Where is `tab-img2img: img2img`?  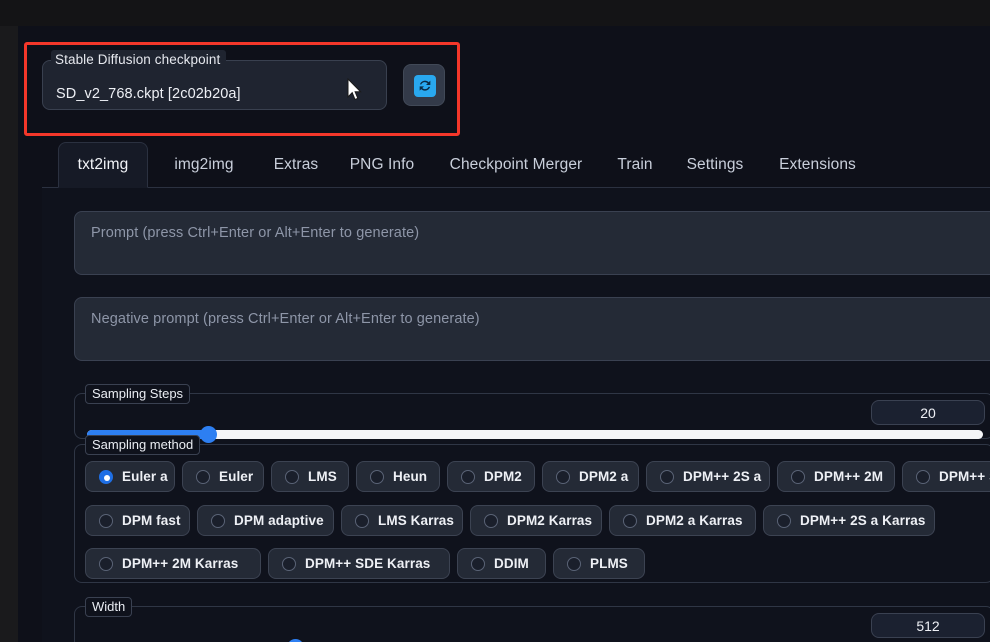 tab-img2img: img2img is located at coordinates (204, 165).